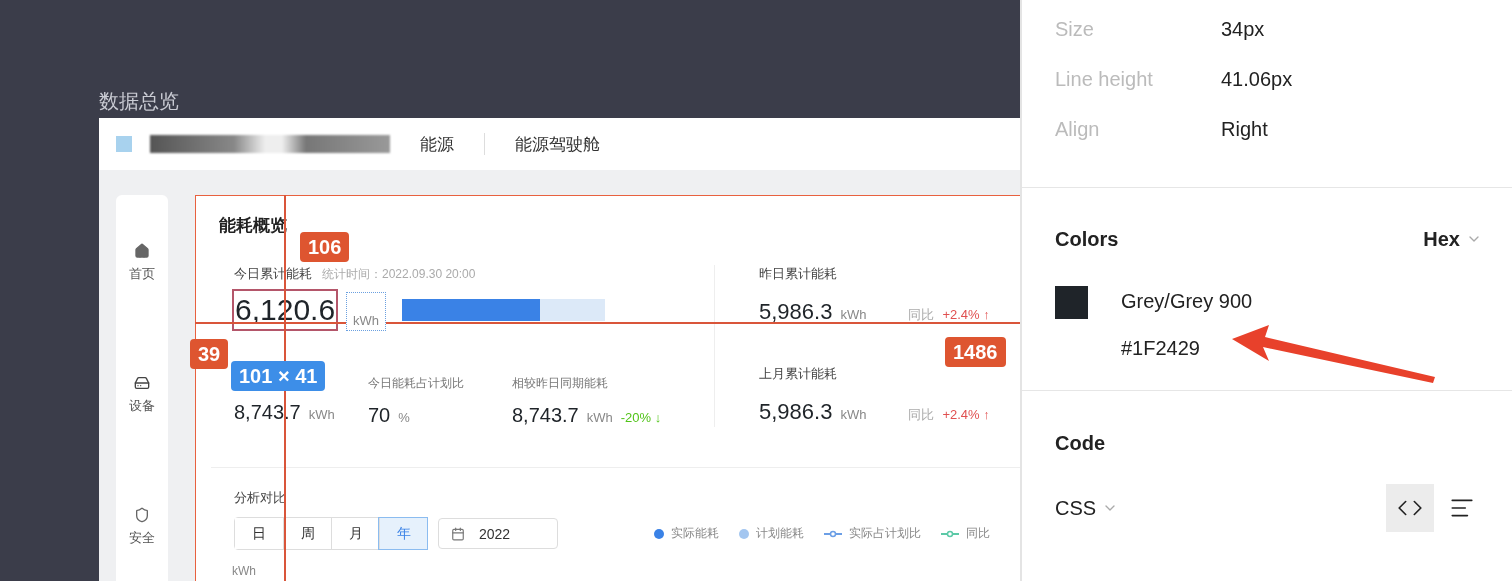 The image size is (1512, 581). I want to click on metric-label: 上月累计能耗, so click(798, 374).